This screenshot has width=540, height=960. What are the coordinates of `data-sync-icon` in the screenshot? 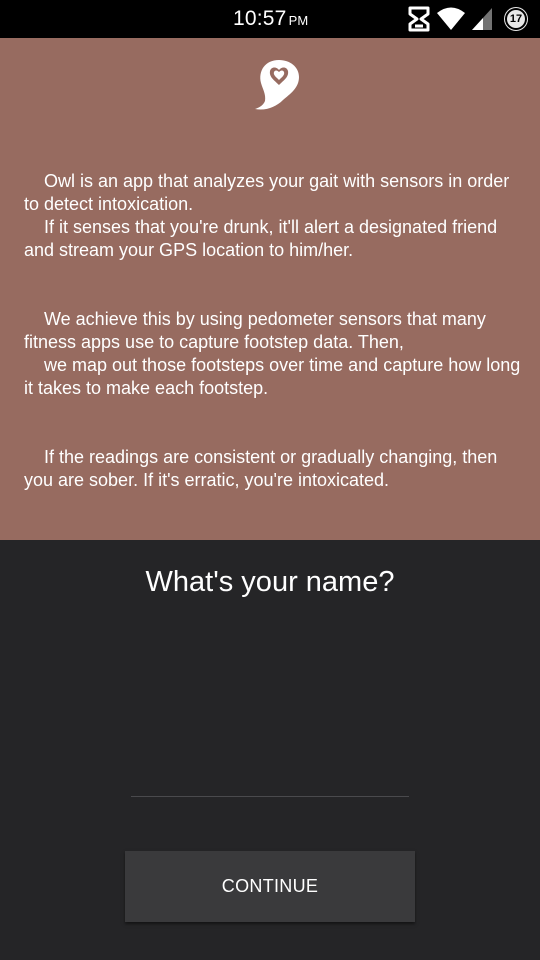 It's located at (419, 19).